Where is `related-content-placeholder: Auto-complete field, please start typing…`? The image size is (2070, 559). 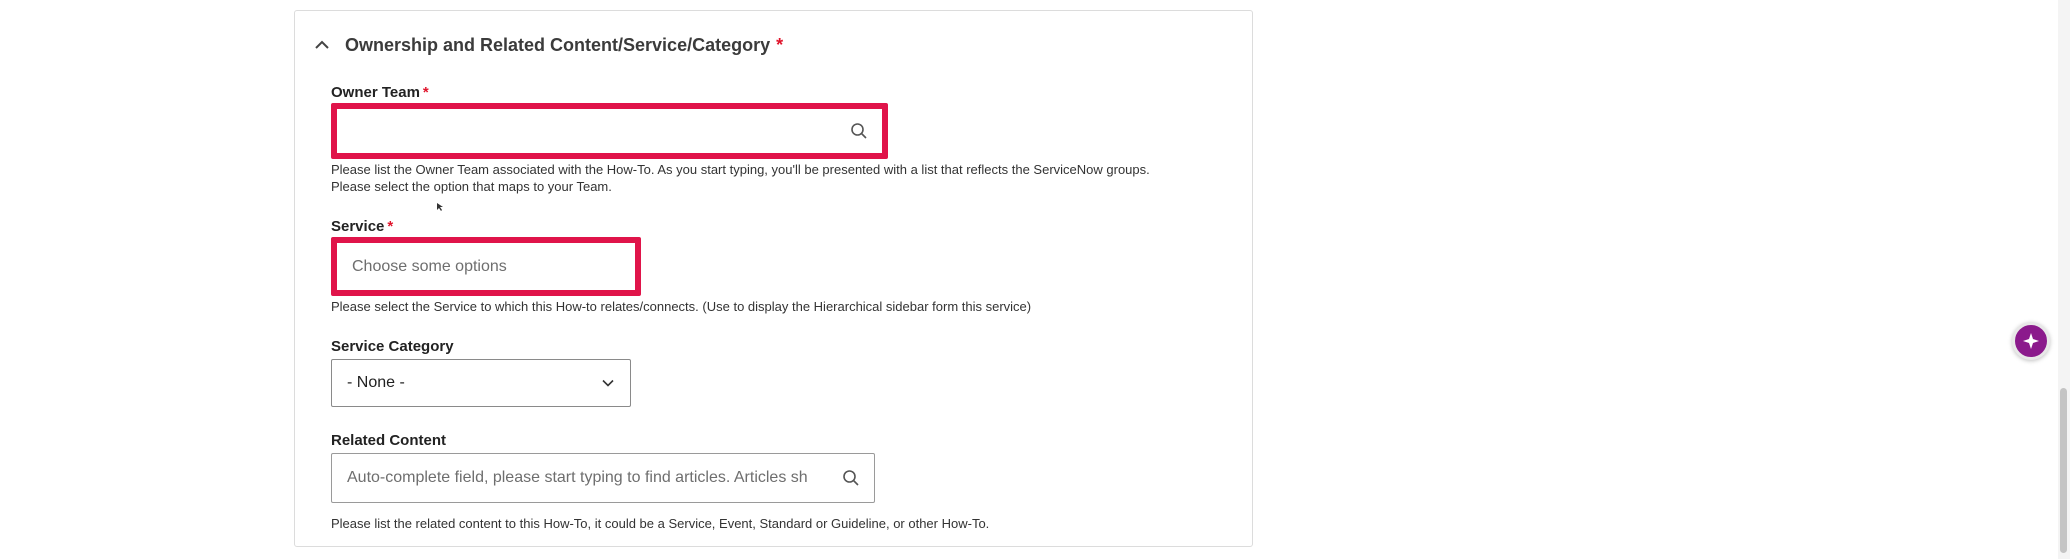 related-content-placeholder: Auto-complete field, please start typing… is located at coordinates (577, 477).